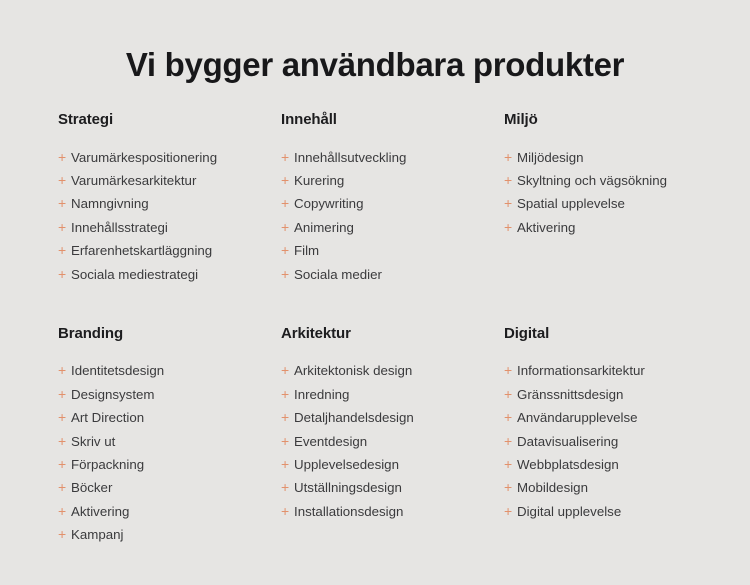  What do you see at coordinates (350, 157) in the screenshot?
I see `service-item-label: Innehållsutveckling` at bounding box center [350, 157].